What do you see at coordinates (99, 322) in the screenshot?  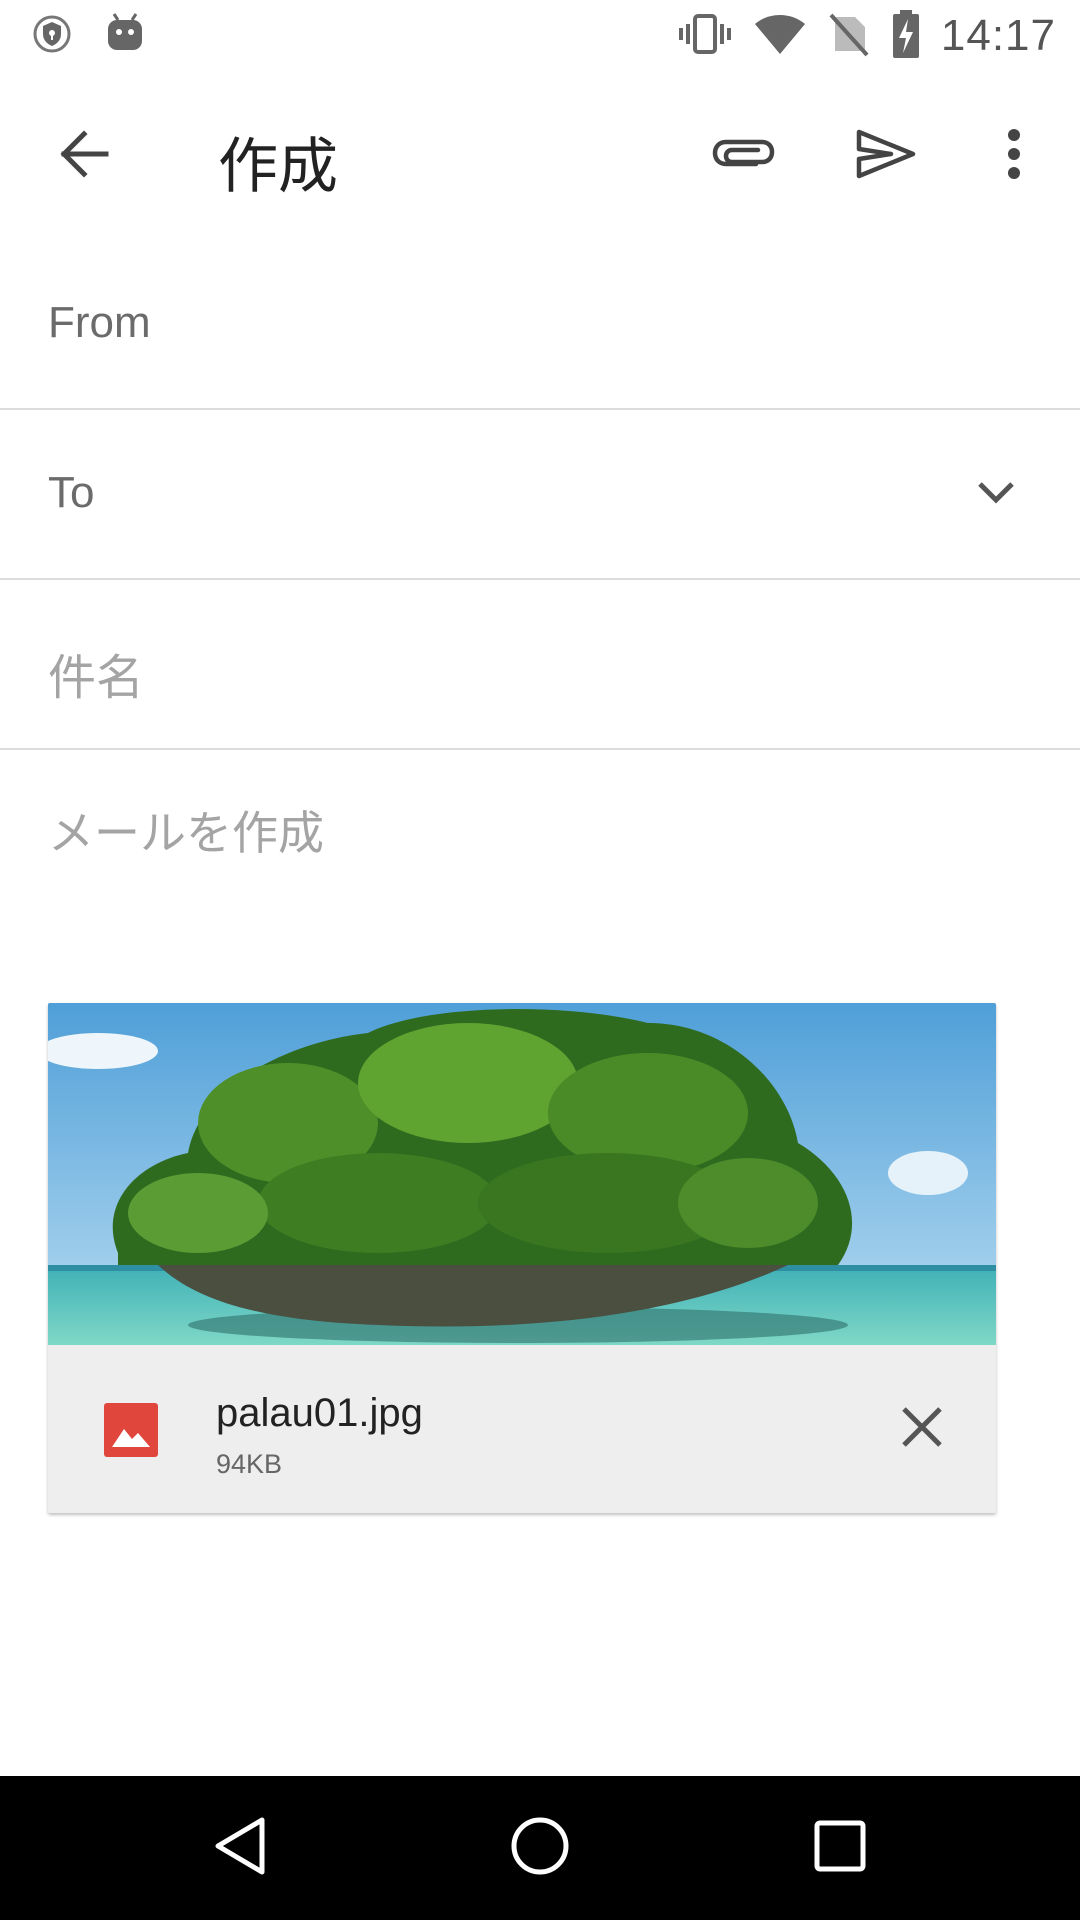 I see `from-label: From` at bounding box center [99, 322].